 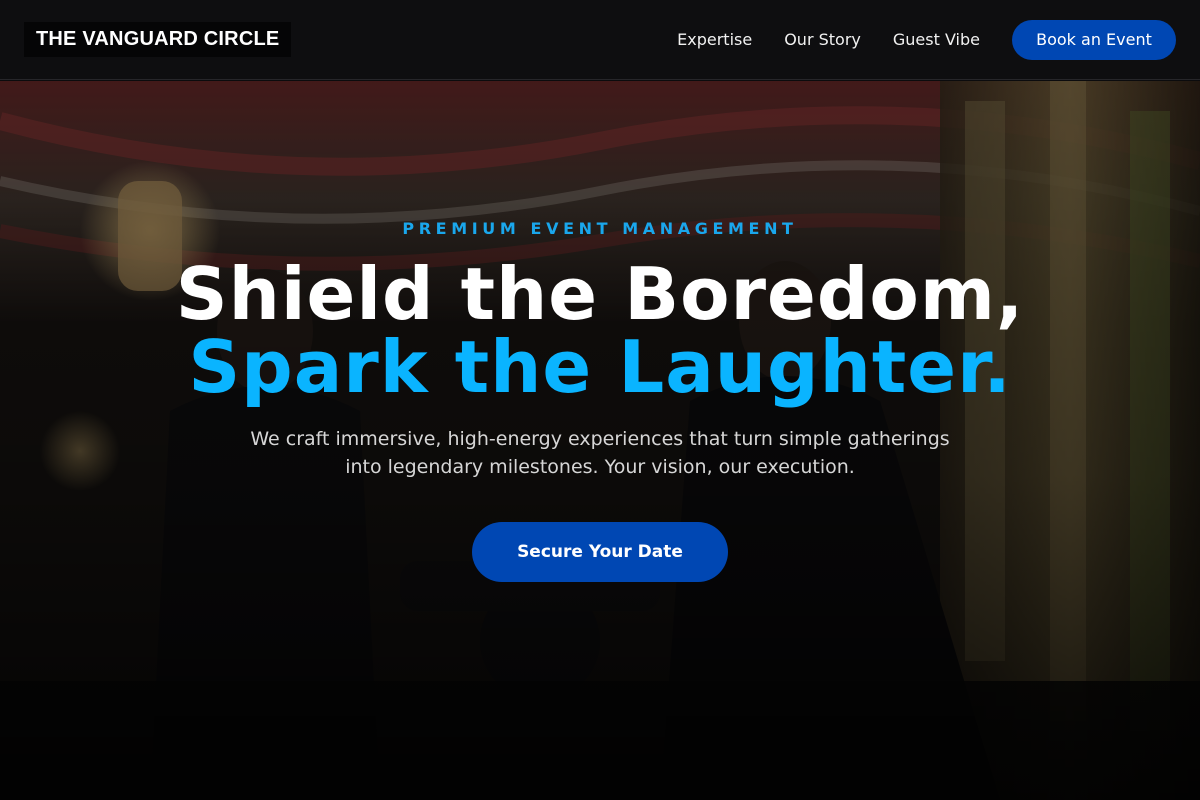 What do you see at coordinates (1094, 39) in the screenshot?
I see `book-event-button: Book an Event` at bounding box center [1094, 39].